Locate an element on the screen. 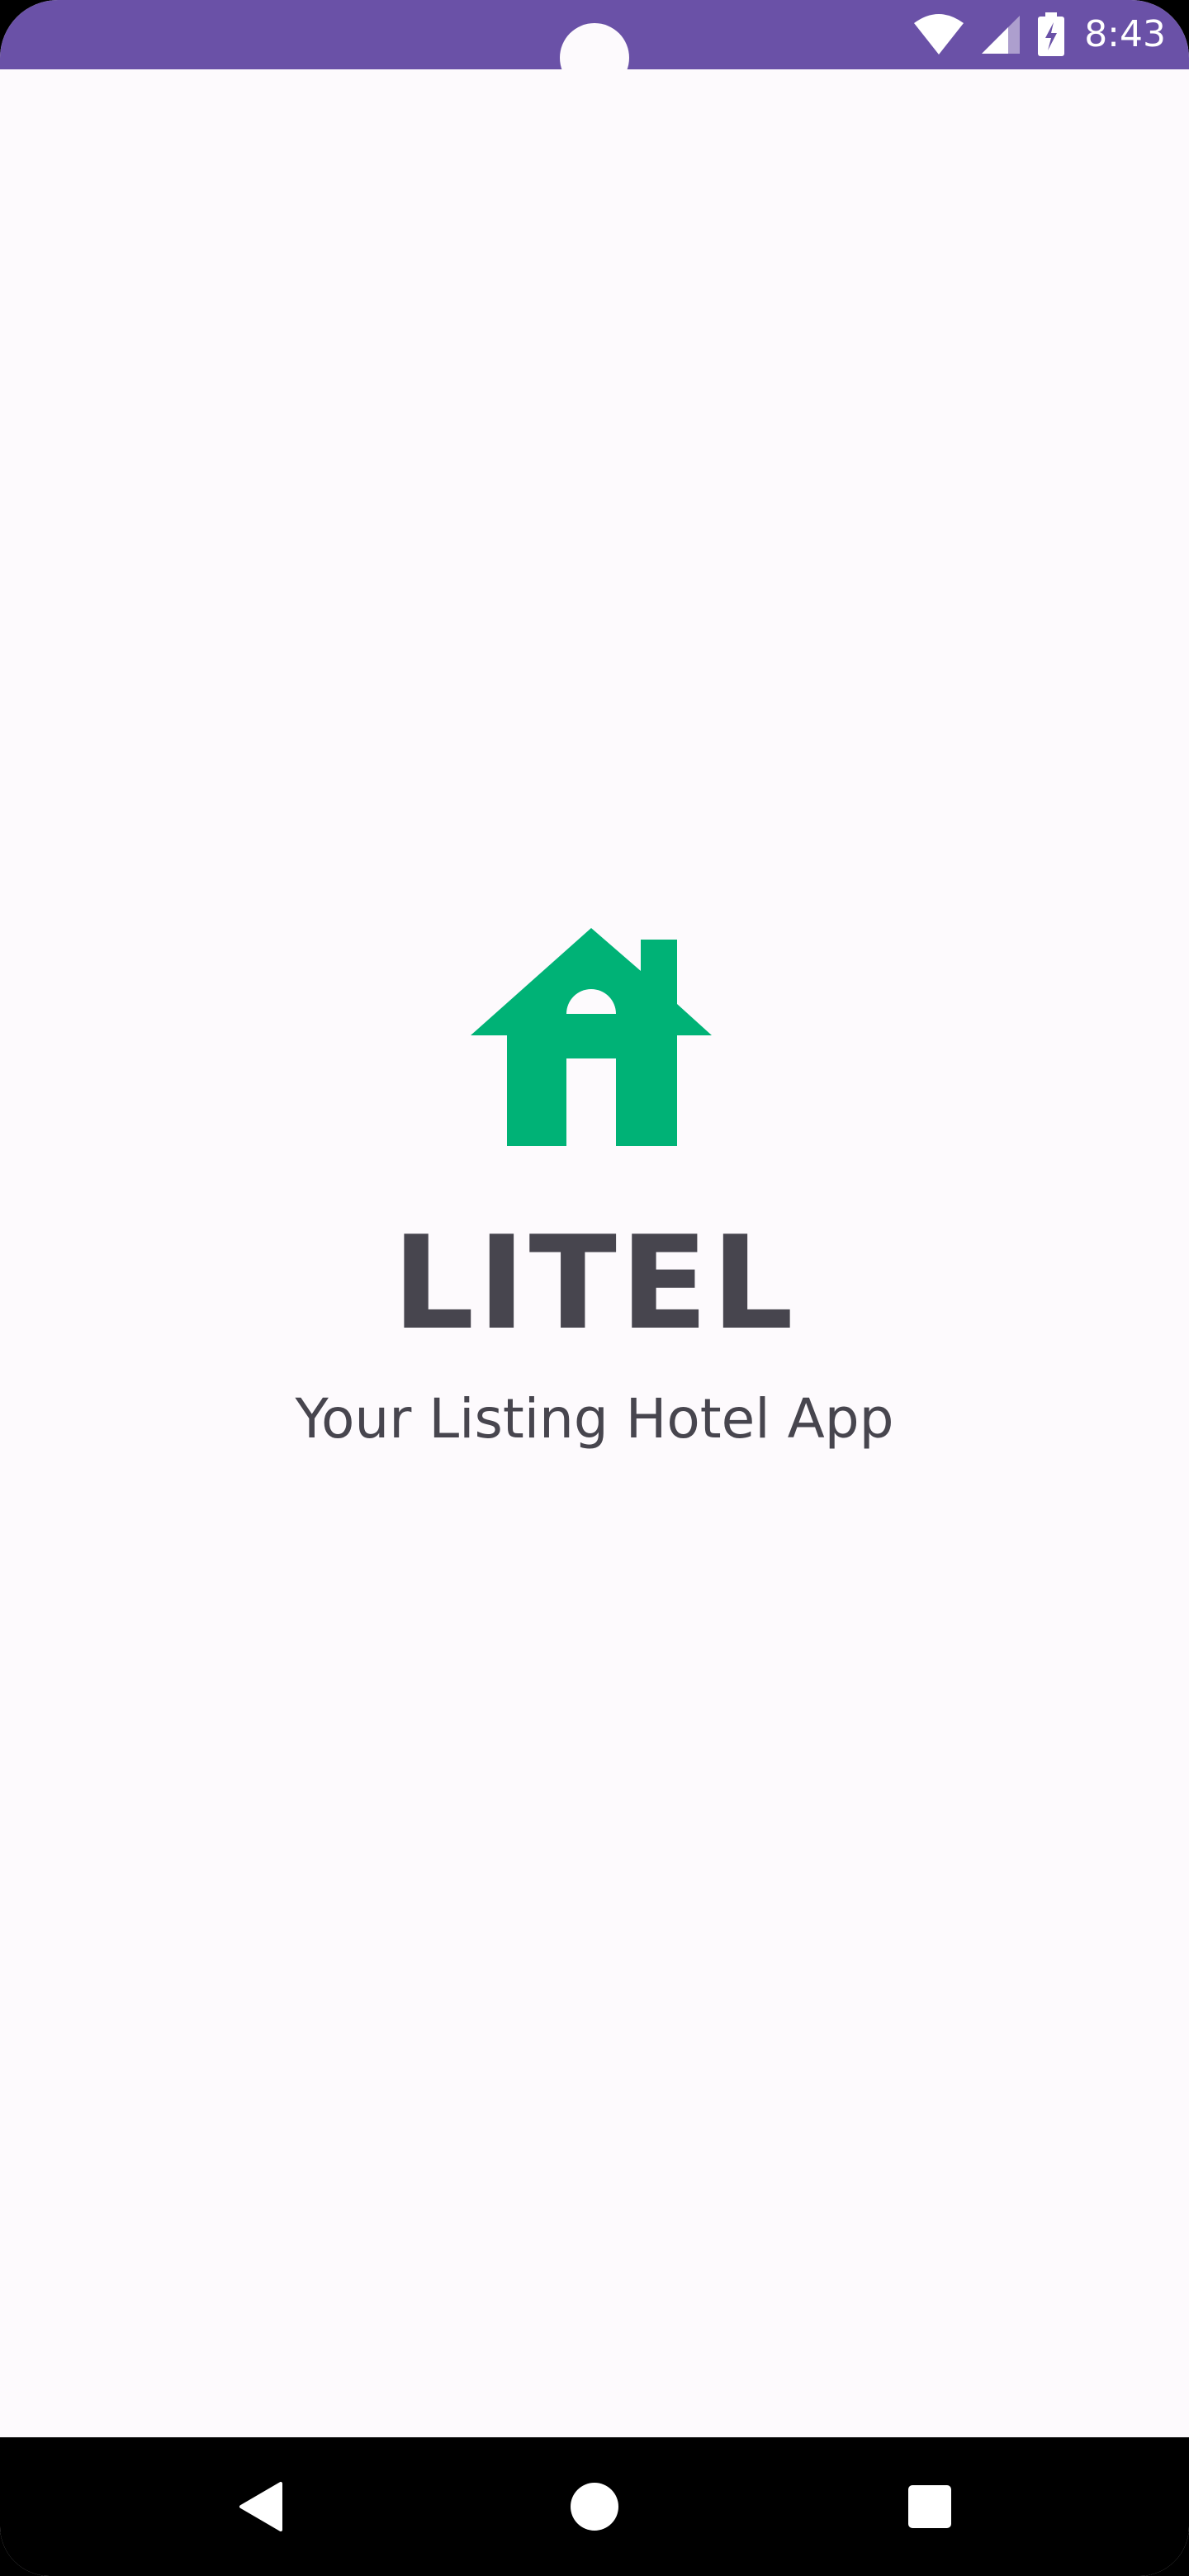 This screenshot has width=1189, height=2576. recents-button is located at coordinates (930, 2506).